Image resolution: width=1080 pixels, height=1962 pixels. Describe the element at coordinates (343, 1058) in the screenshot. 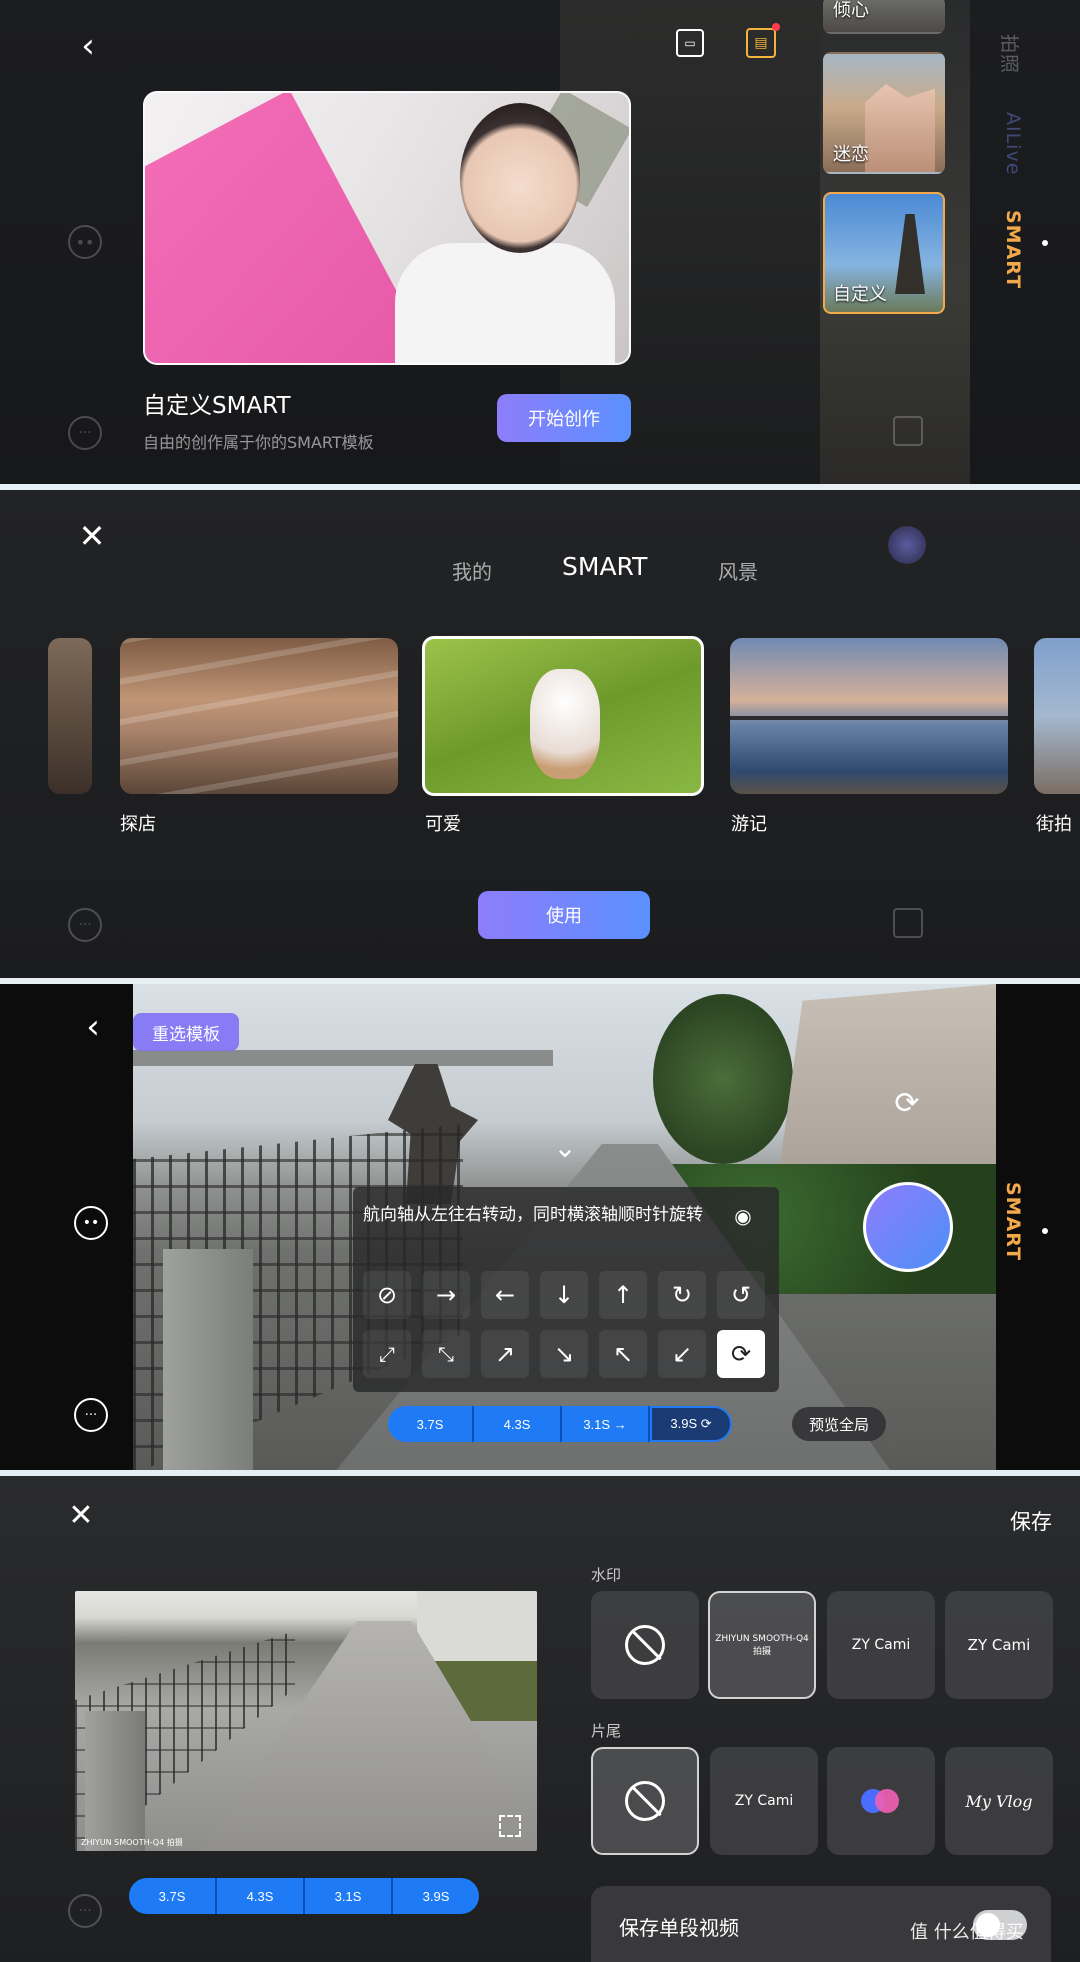

I see `scene-bridge` at that location.